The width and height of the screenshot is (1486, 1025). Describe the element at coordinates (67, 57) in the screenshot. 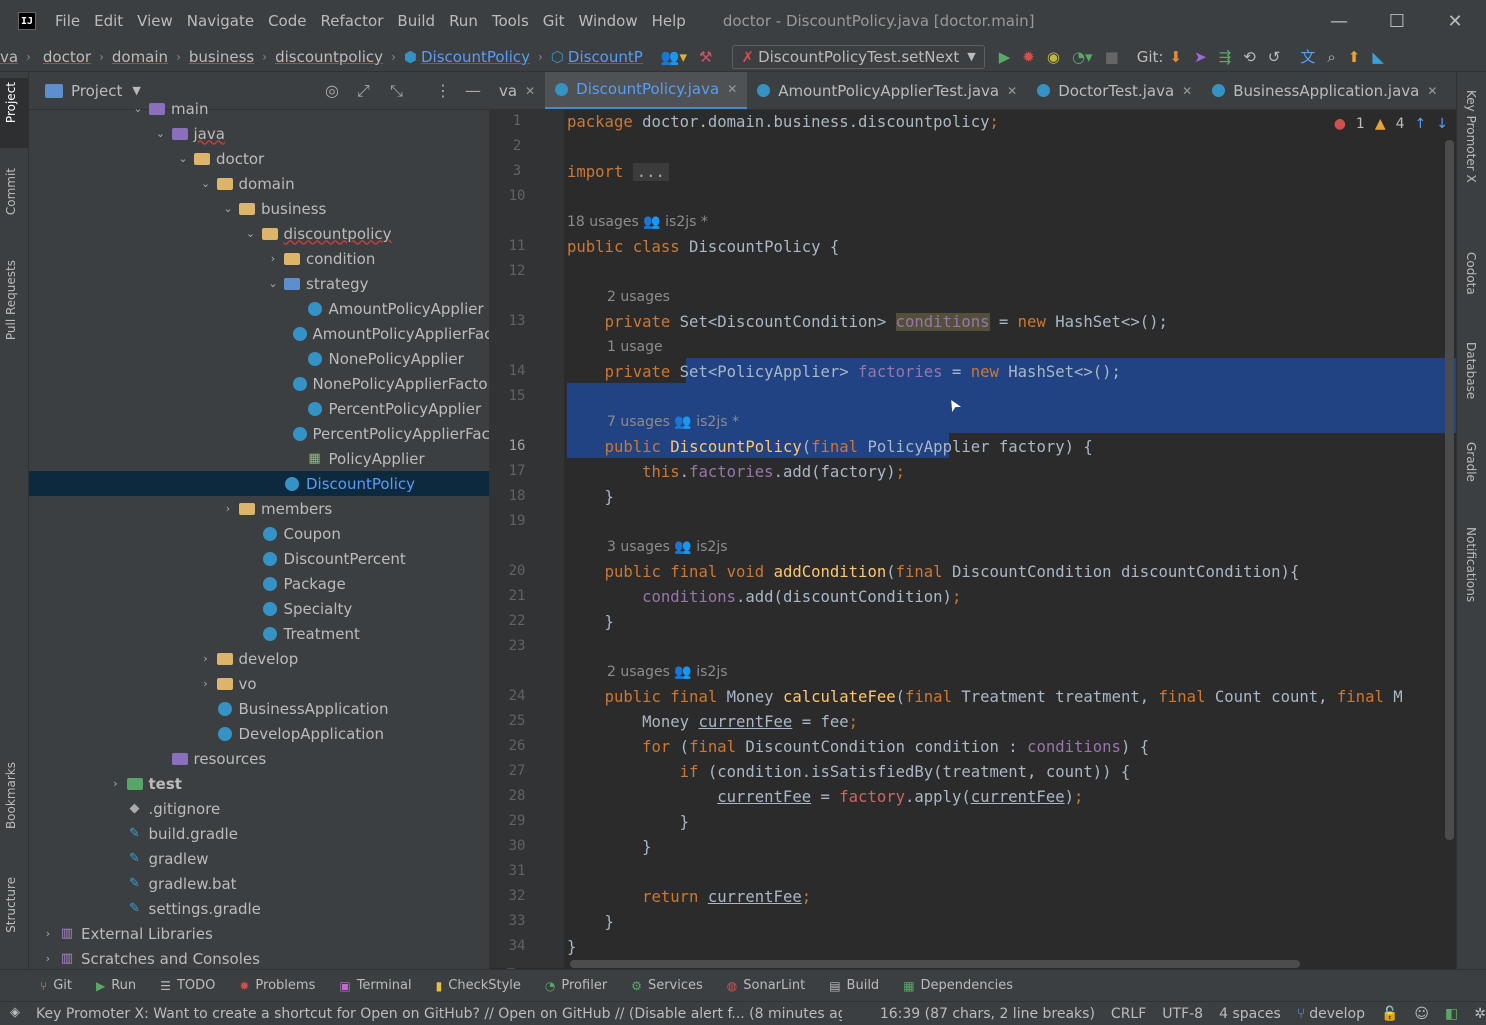

I see `breadcrumb-doctor: doctor` at that location.